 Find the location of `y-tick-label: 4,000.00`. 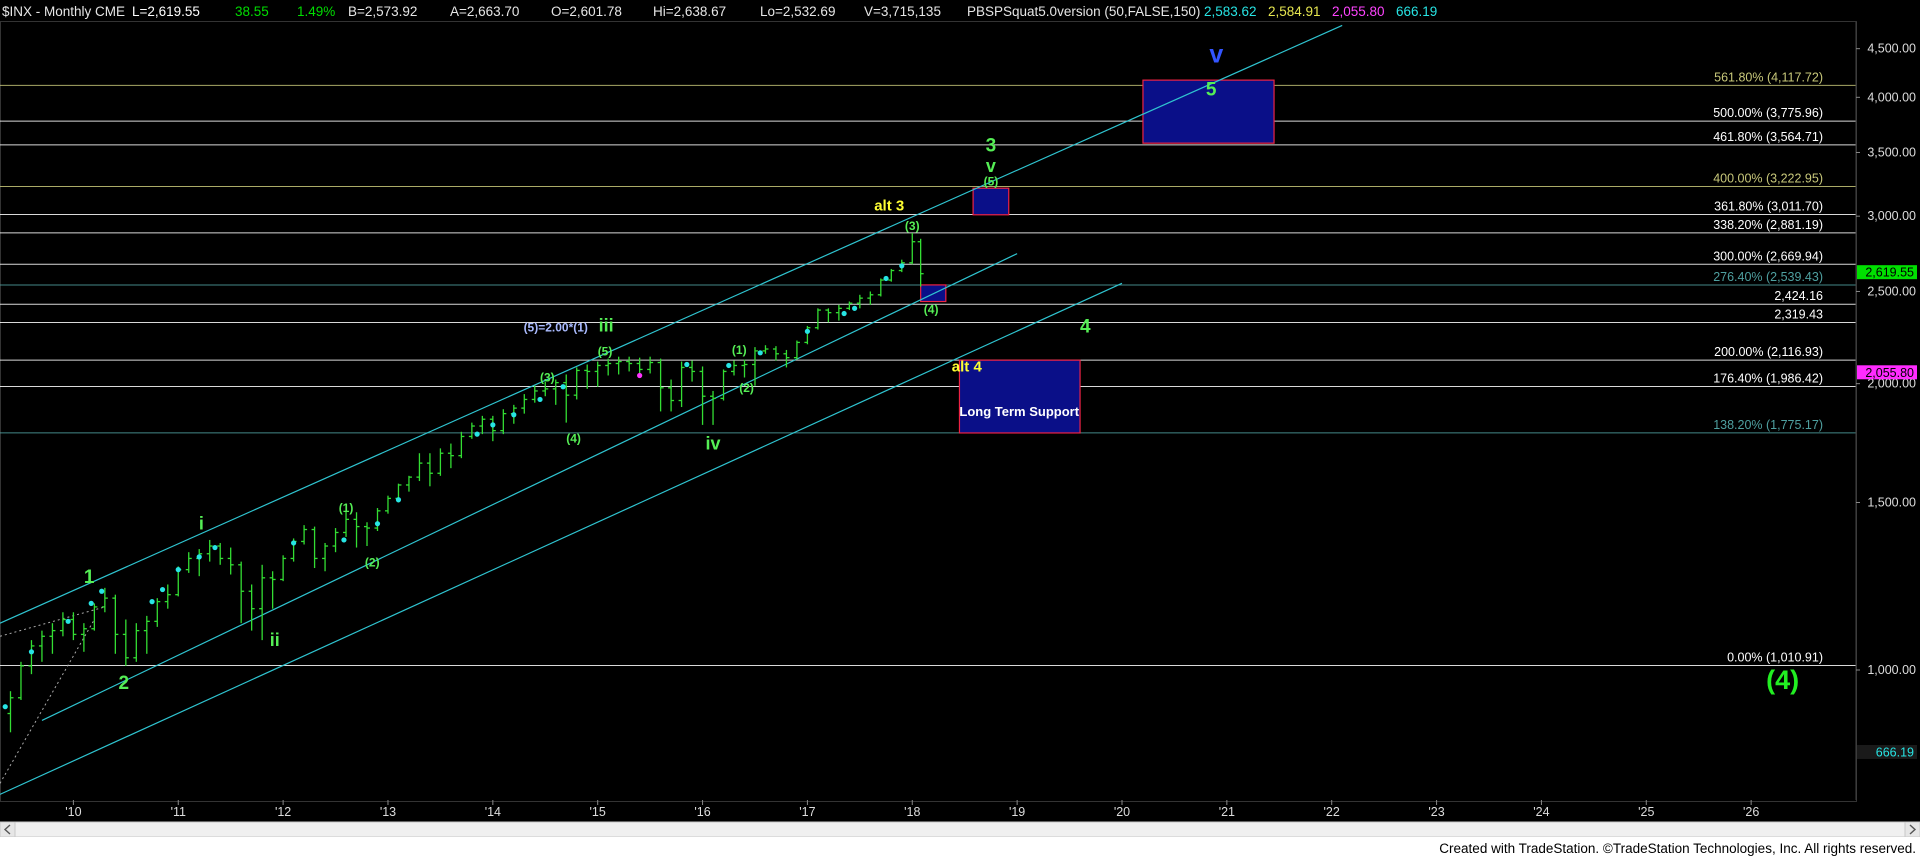

y-tick-label: 4,000.00 is located at coordinates (1891, 97).